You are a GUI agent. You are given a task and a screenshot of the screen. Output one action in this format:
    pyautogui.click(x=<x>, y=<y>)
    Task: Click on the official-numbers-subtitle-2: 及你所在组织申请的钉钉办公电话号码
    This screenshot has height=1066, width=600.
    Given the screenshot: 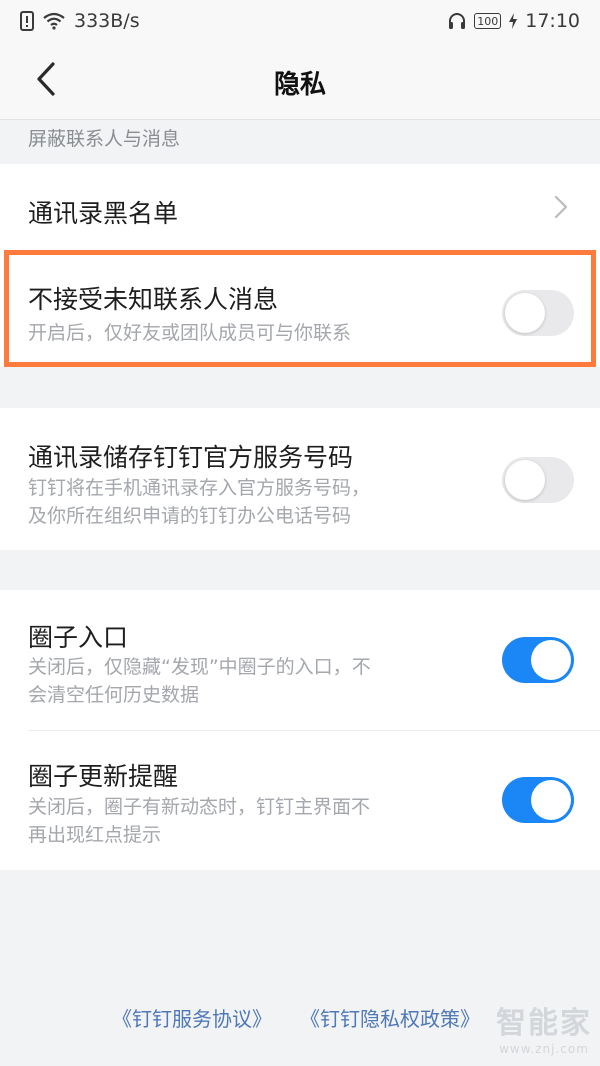 What is the action you would take?
    pyautogui.click(x=190, y=516)
    